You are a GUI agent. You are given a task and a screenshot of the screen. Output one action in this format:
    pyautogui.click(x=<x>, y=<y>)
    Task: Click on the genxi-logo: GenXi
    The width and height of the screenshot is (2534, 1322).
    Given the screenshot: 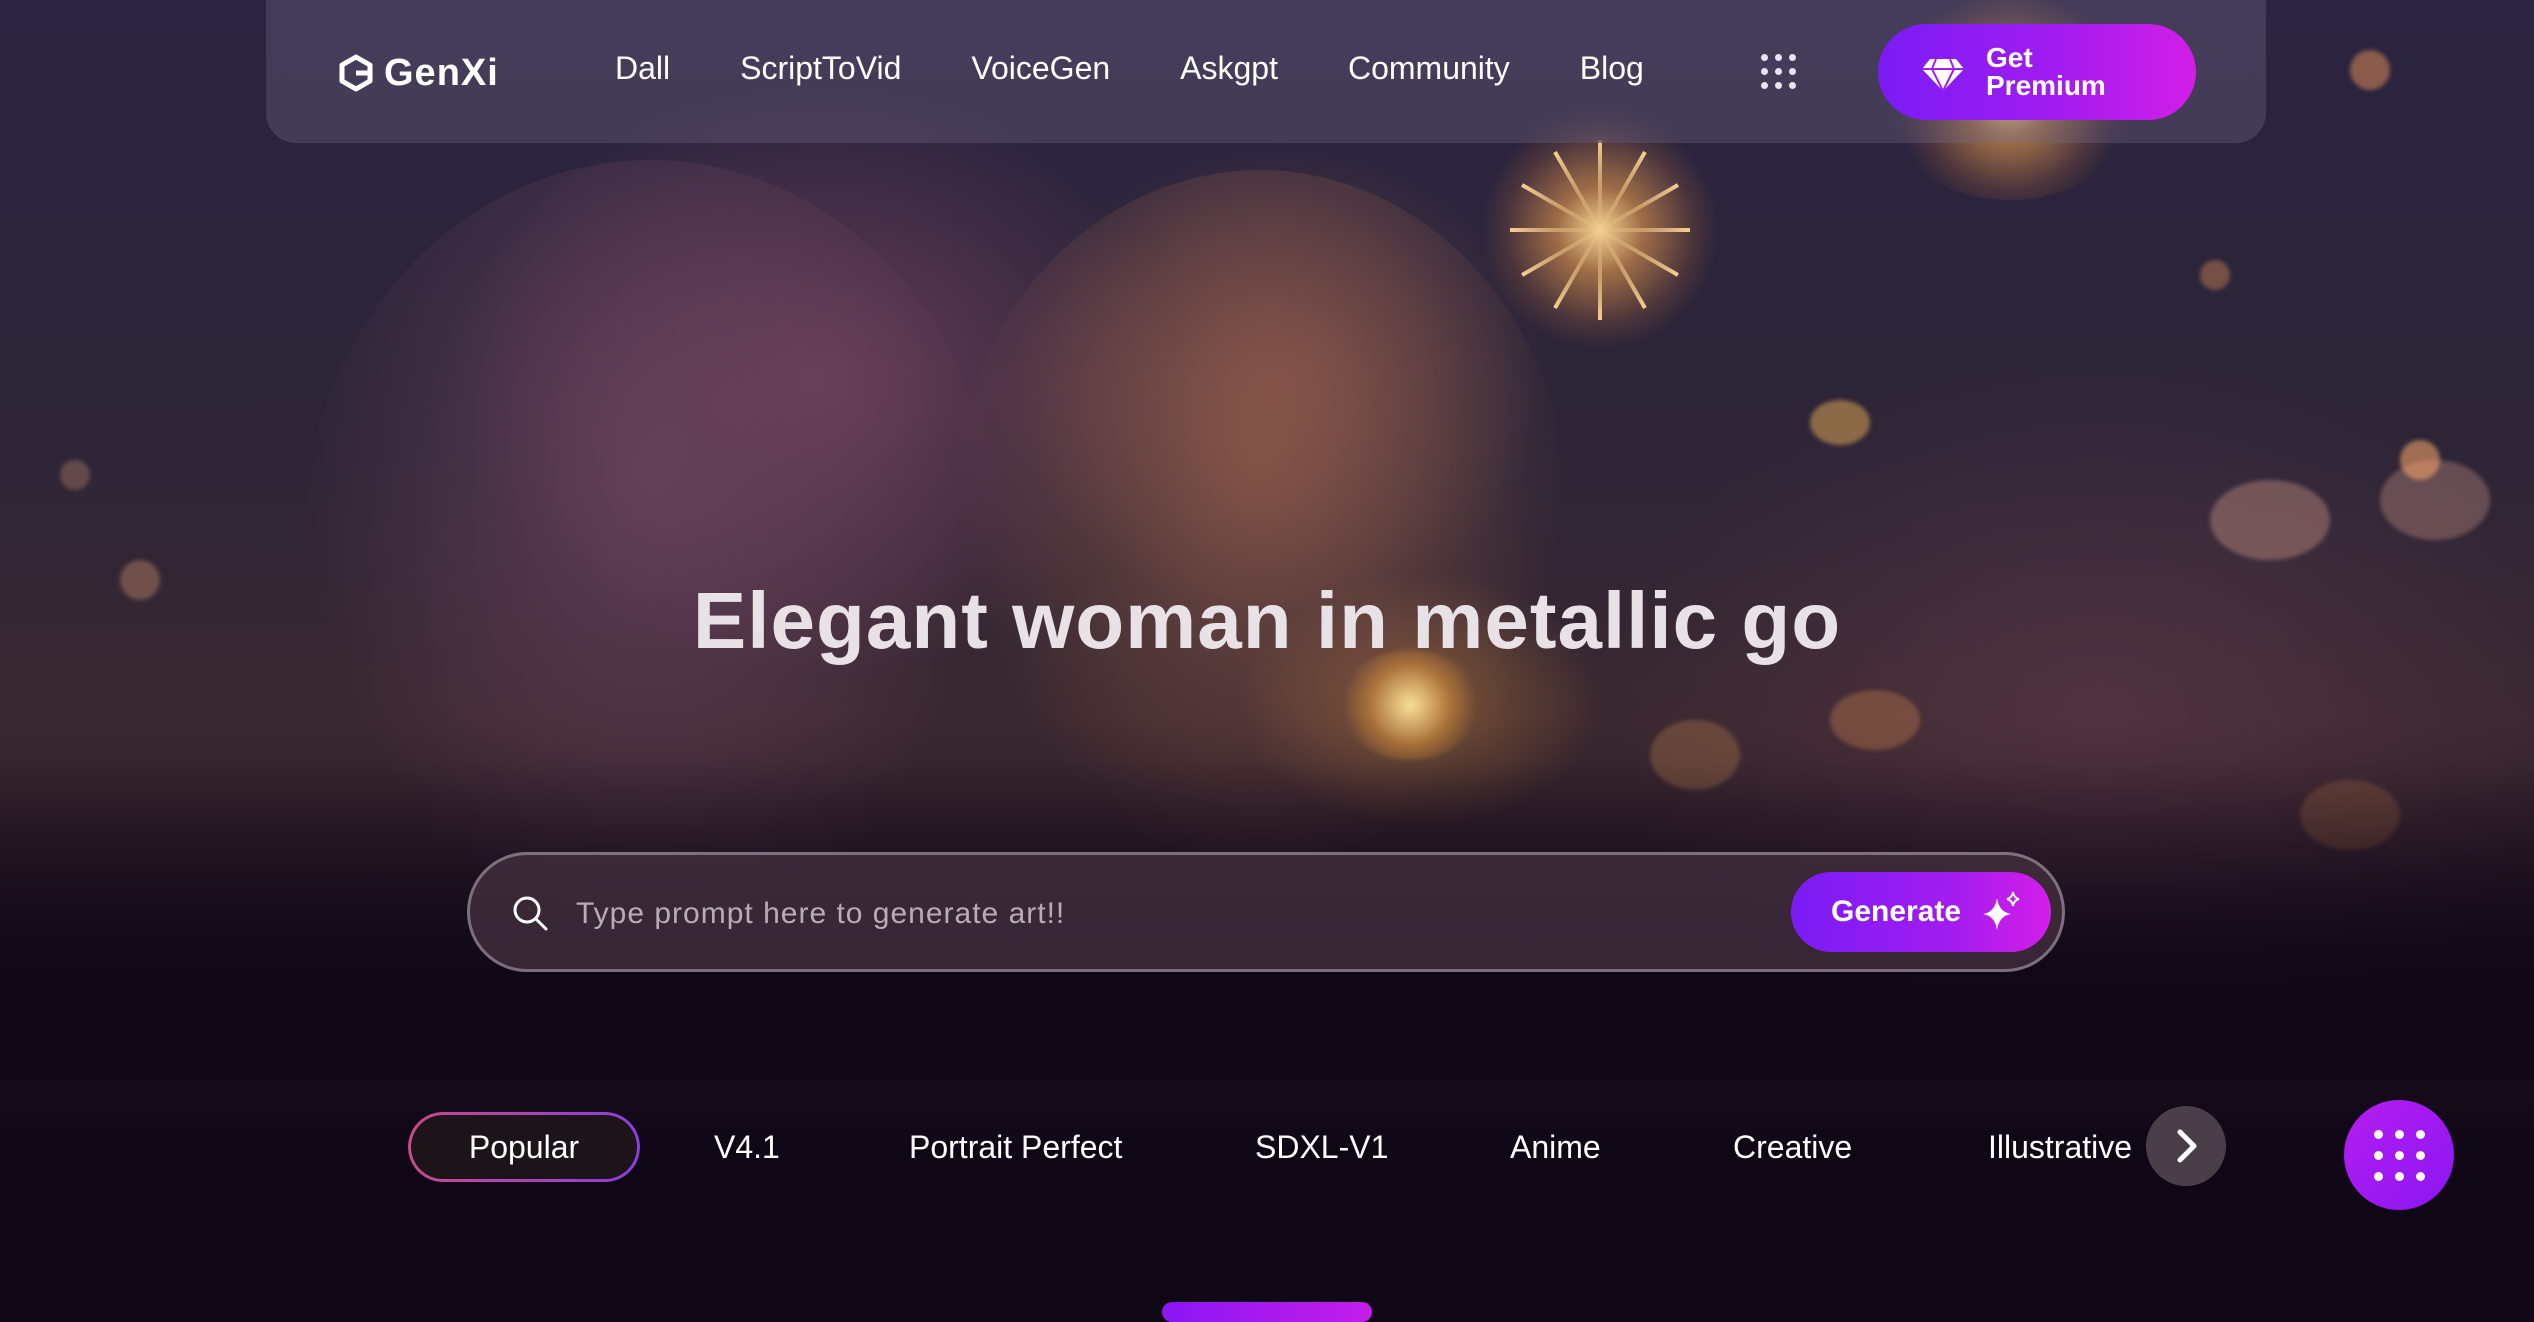 What is the action you would take?
    pyautogui.click(x=417, y=73)
    